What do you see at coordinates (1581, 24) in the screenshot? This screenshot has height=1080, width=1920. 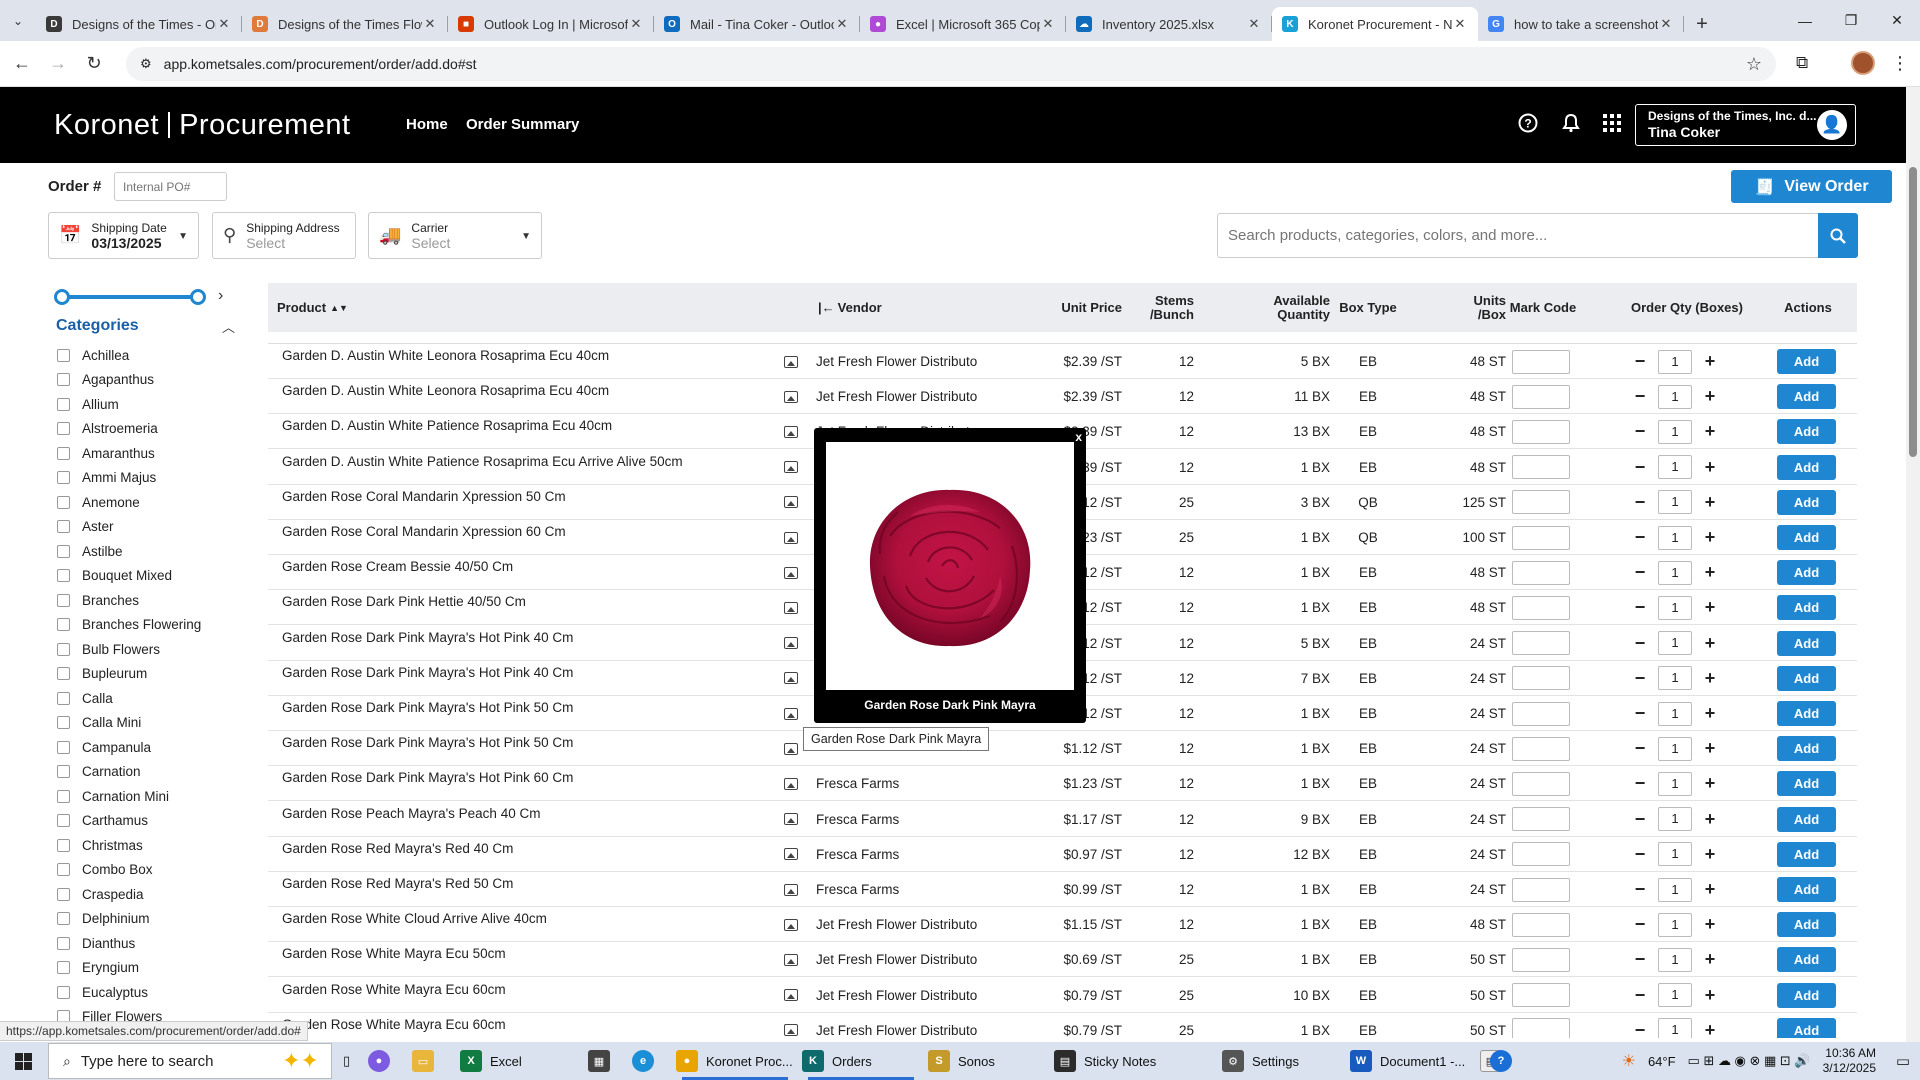 I see `browser-tab: Ghow to take a screenshot ✕` at bounding box center [1581, 24].